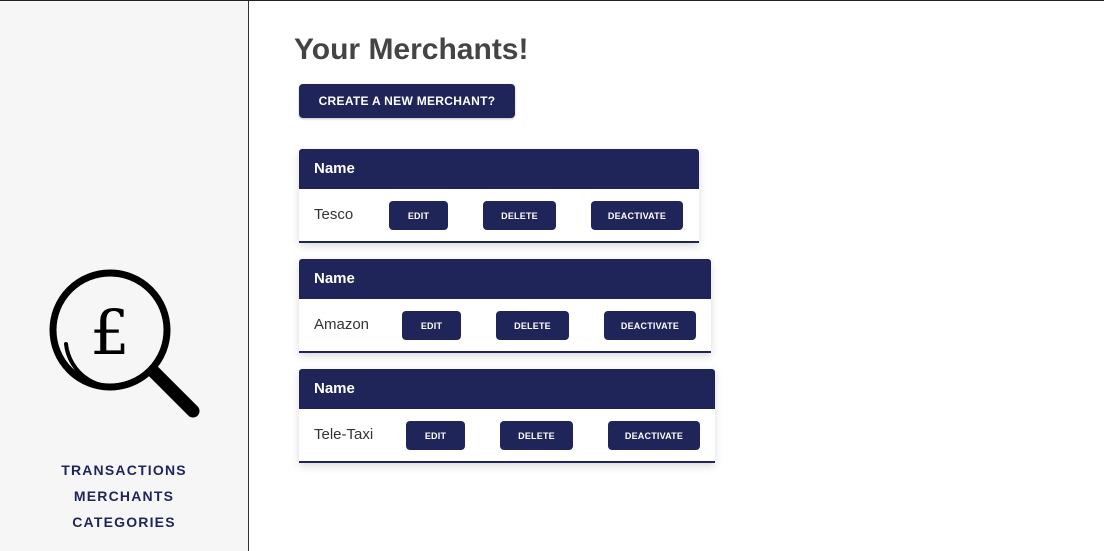  Describe the element at coordinates (344, 434) in the screenshot. I see `merchant-name: Tele-Taxi` at that location.